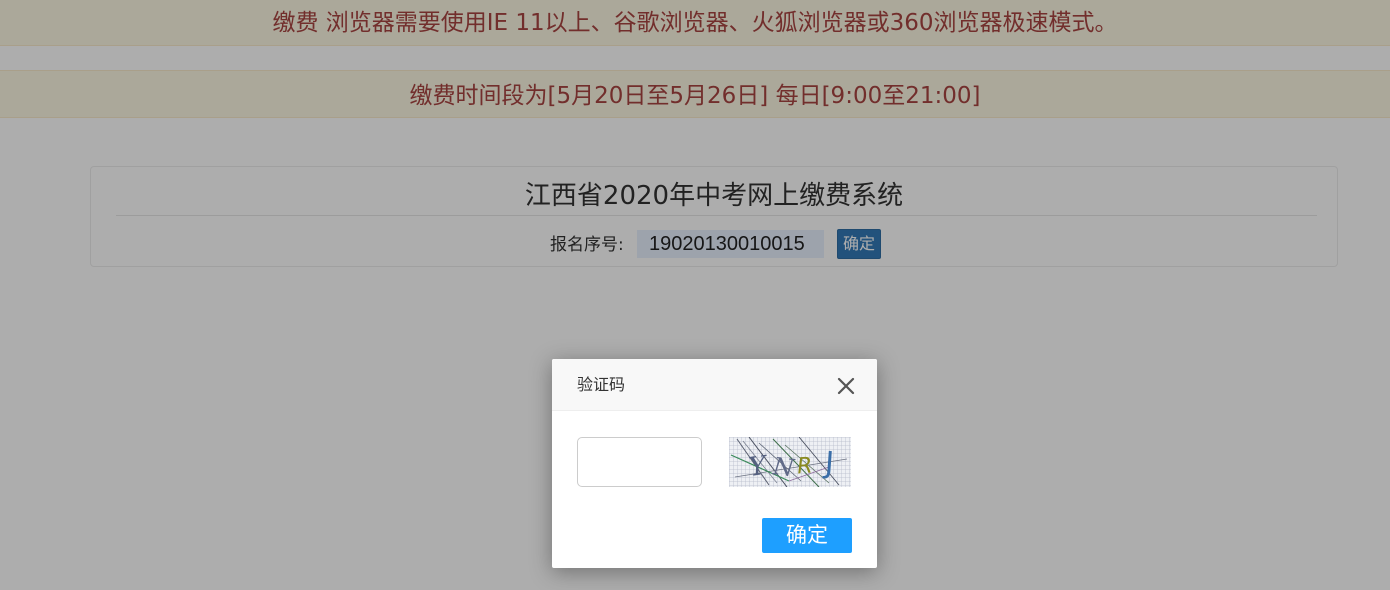  Describe the element at coordinates (784, 467) in the screenshot. I see `captcha-glyph: N` at that location.